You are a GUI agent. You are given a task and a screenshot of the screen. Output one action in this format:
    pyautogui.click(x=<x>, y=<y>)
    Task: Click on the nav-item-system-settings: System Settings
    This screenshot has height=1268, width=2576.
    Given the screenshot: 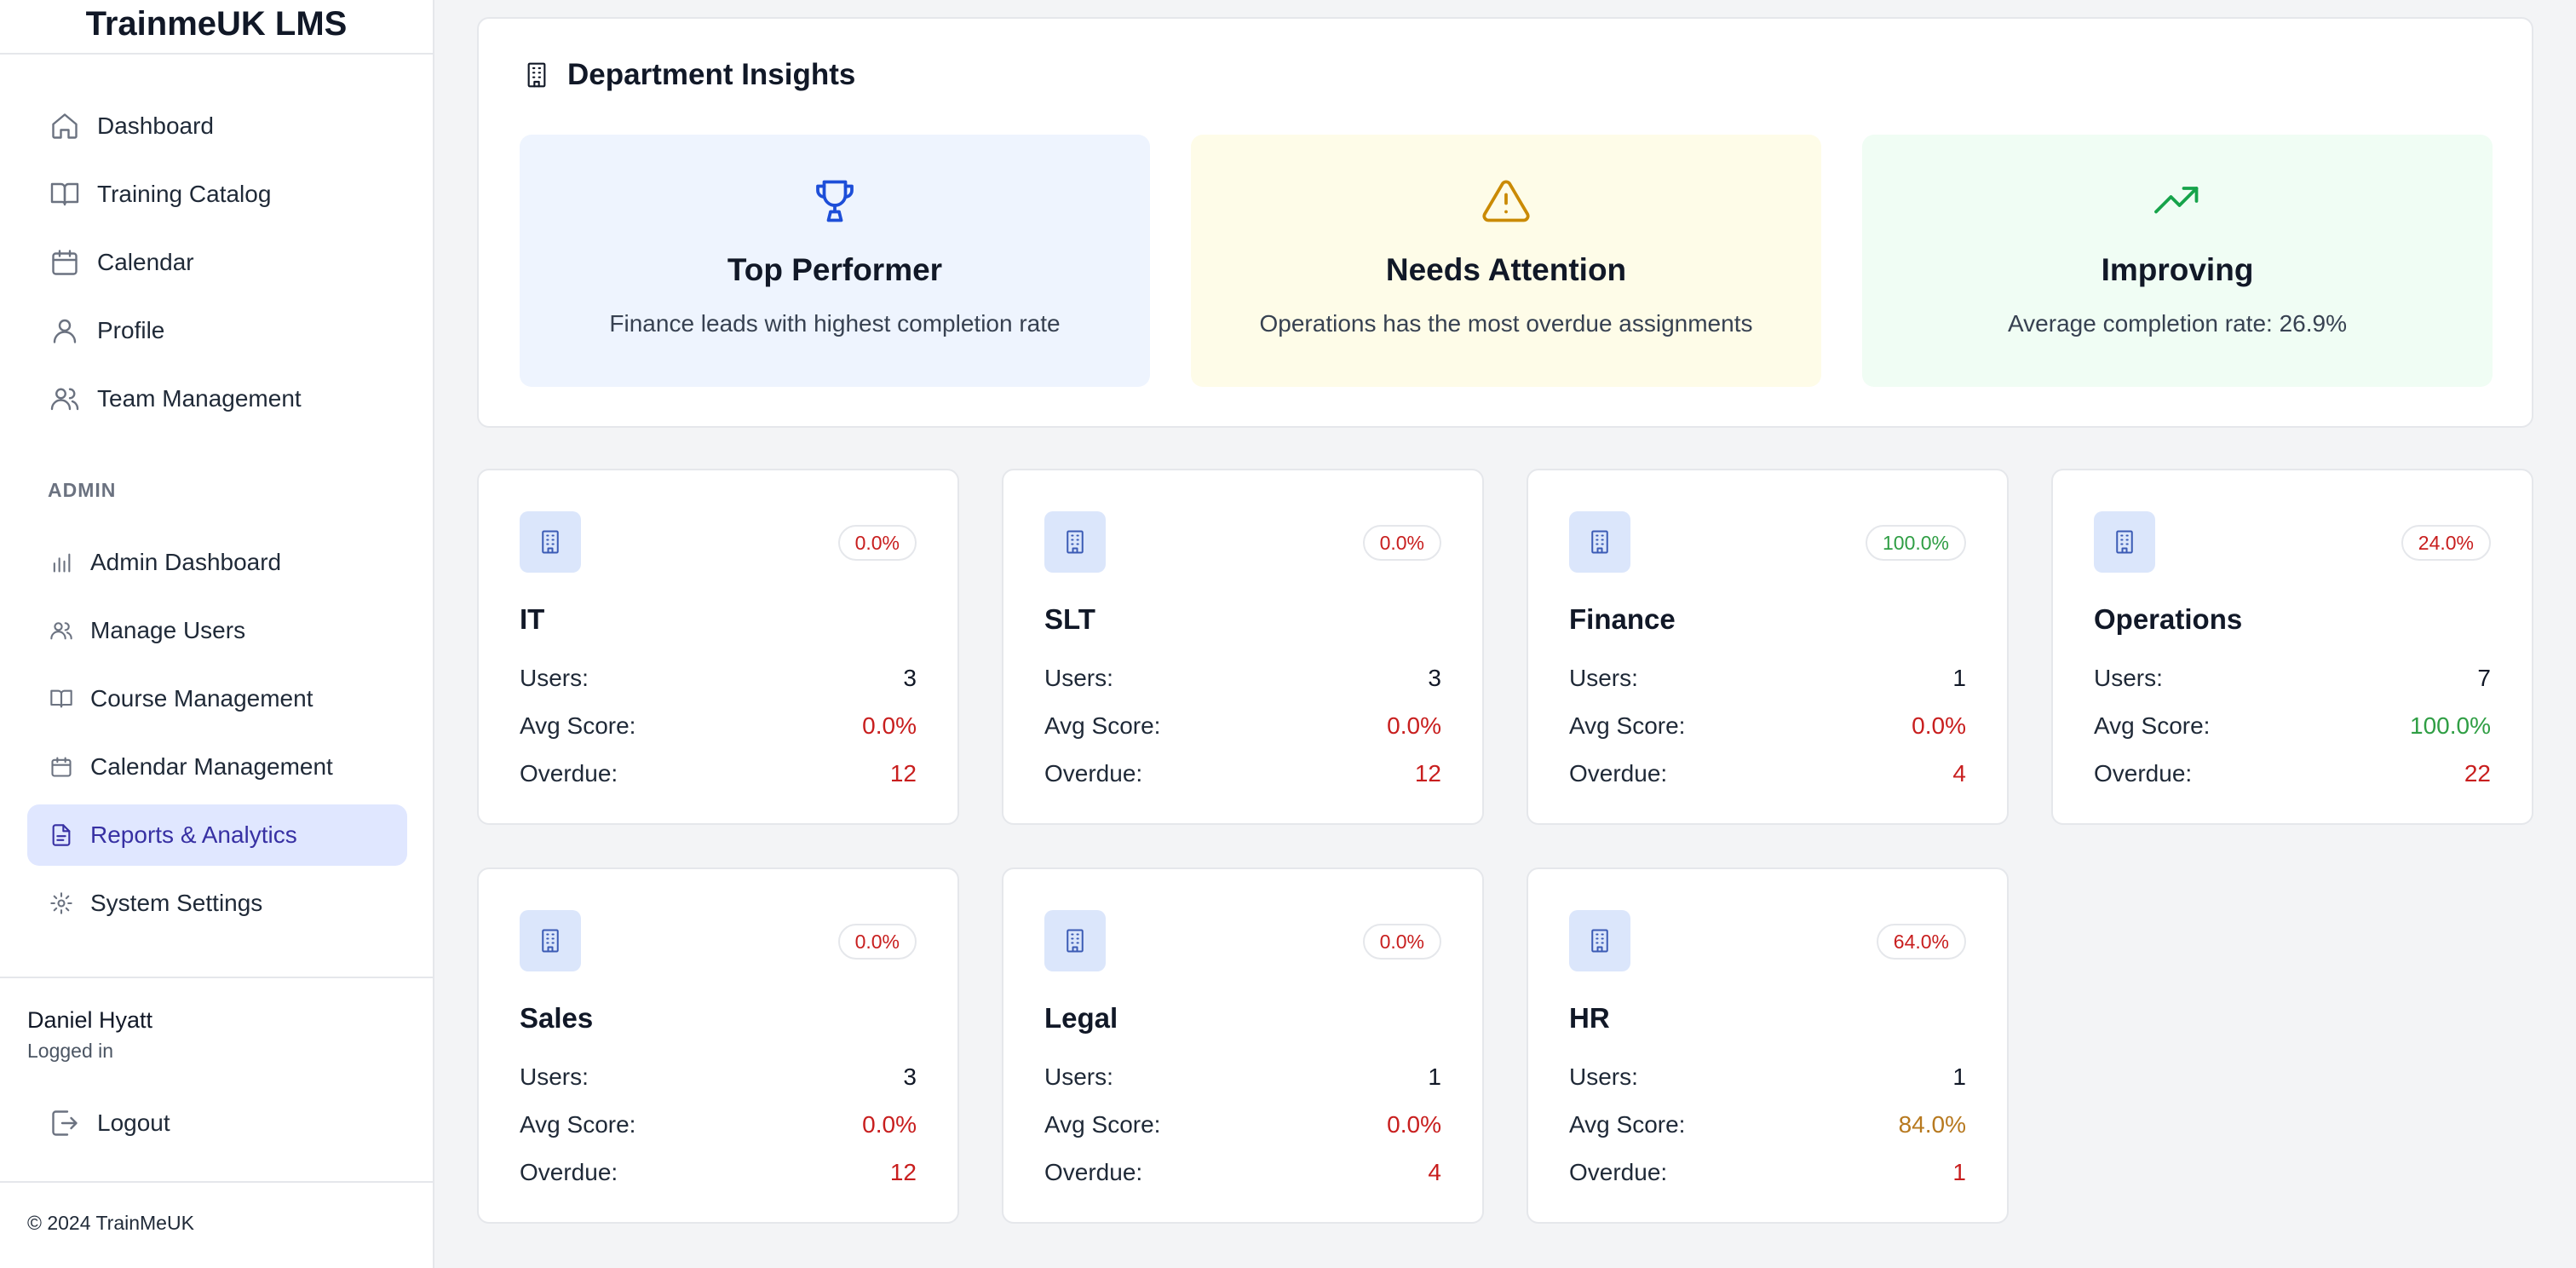 What is the action you would take?
    pyautogui.click(x=217, y=903)
    